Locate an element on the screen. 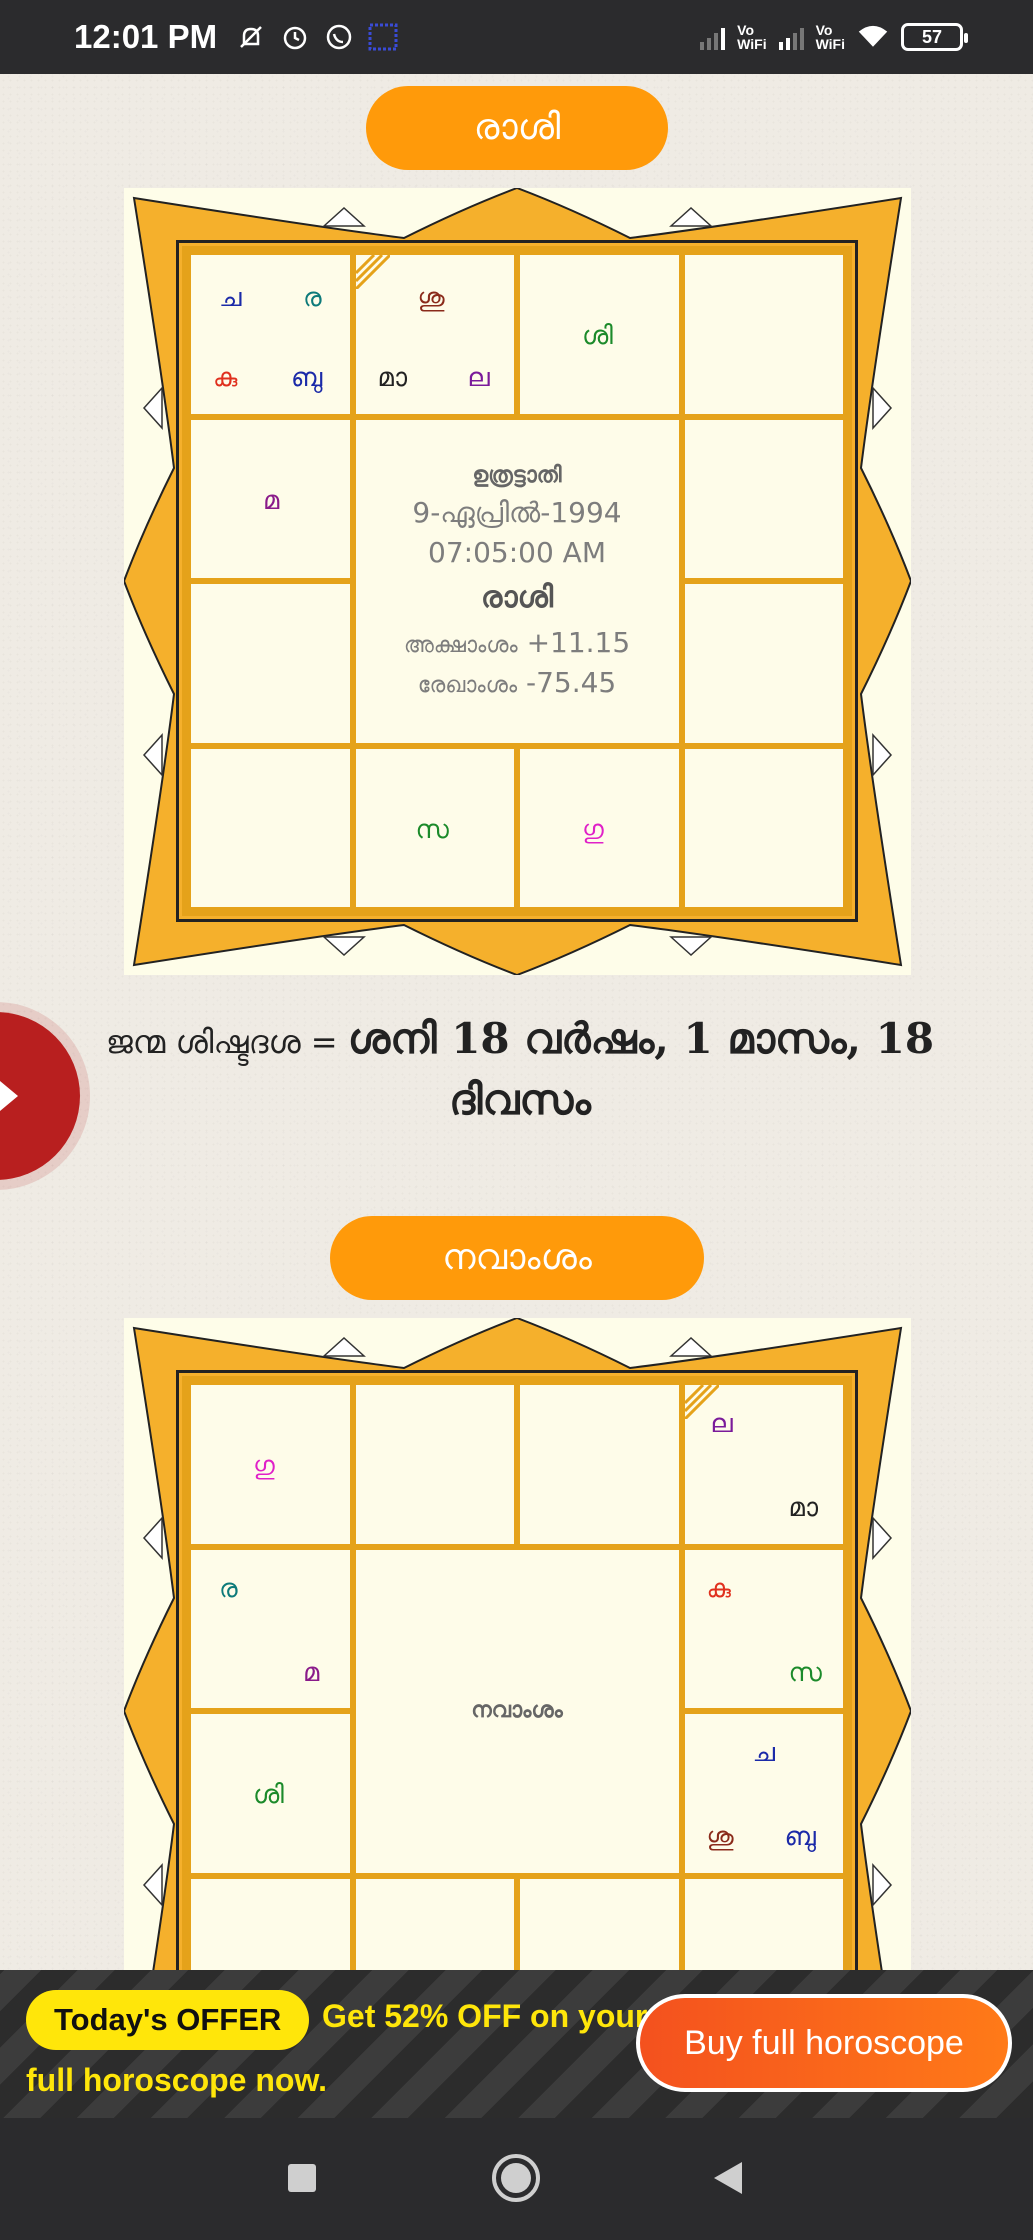 This screenshot has height=2240, width=1033. navamsha-house-6: ച ശു ബു is located at coordinates (763, 1793).